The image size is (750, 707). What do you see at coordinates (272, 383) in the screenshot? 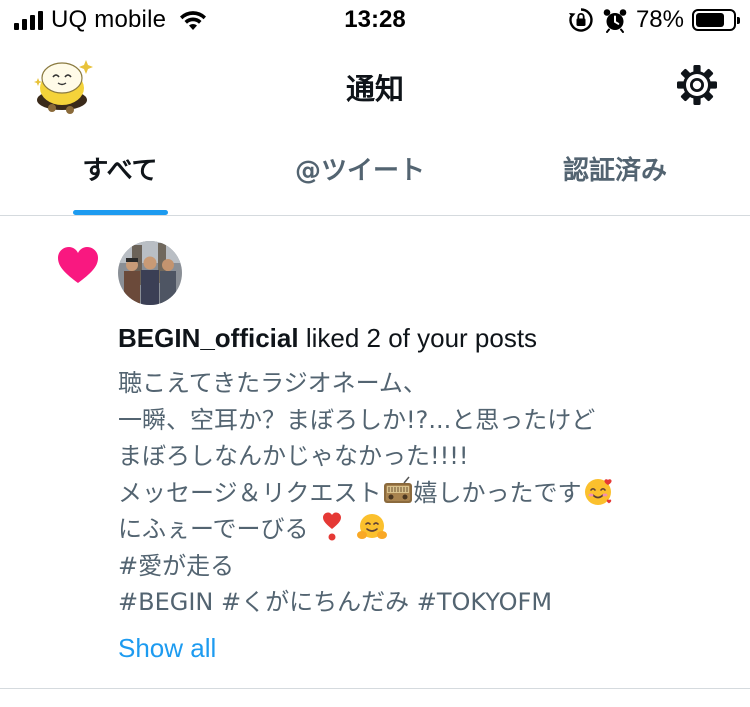
I see `post-line: 聴こえてきたラジオネーム、` at bounding box center [272, 383].